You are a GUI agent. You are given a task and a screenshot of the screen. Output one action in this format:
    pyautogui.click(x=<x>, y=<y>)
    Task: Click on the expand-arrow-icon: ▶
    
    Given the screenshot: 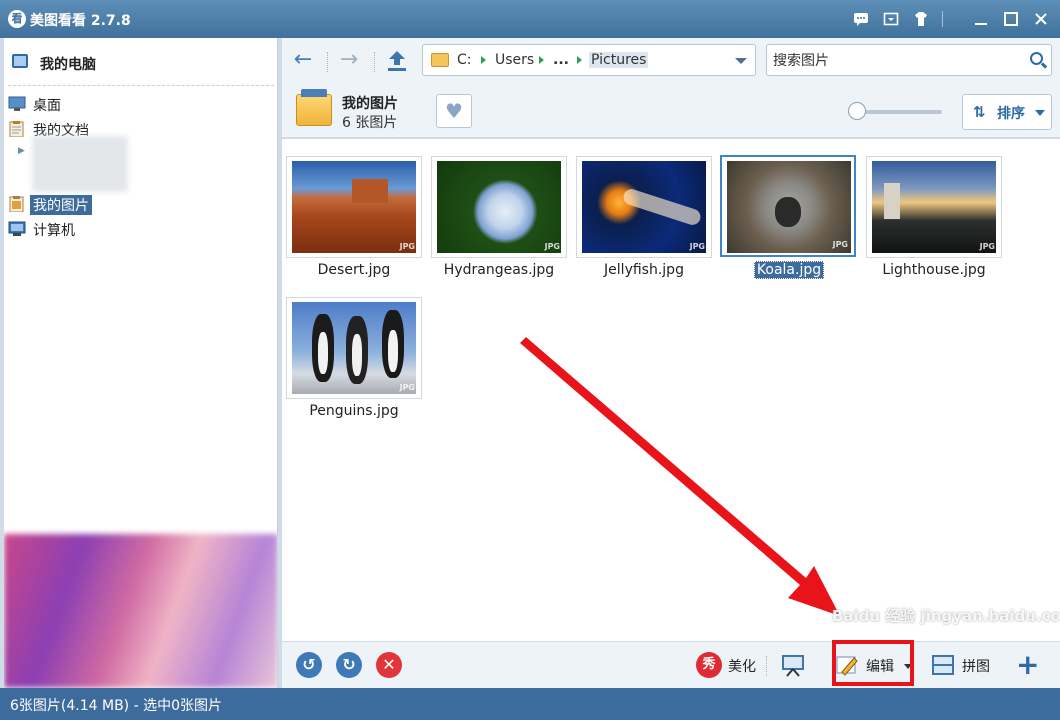 What is the action you would take?
    pyautogui.click(x=21, y=151)
    